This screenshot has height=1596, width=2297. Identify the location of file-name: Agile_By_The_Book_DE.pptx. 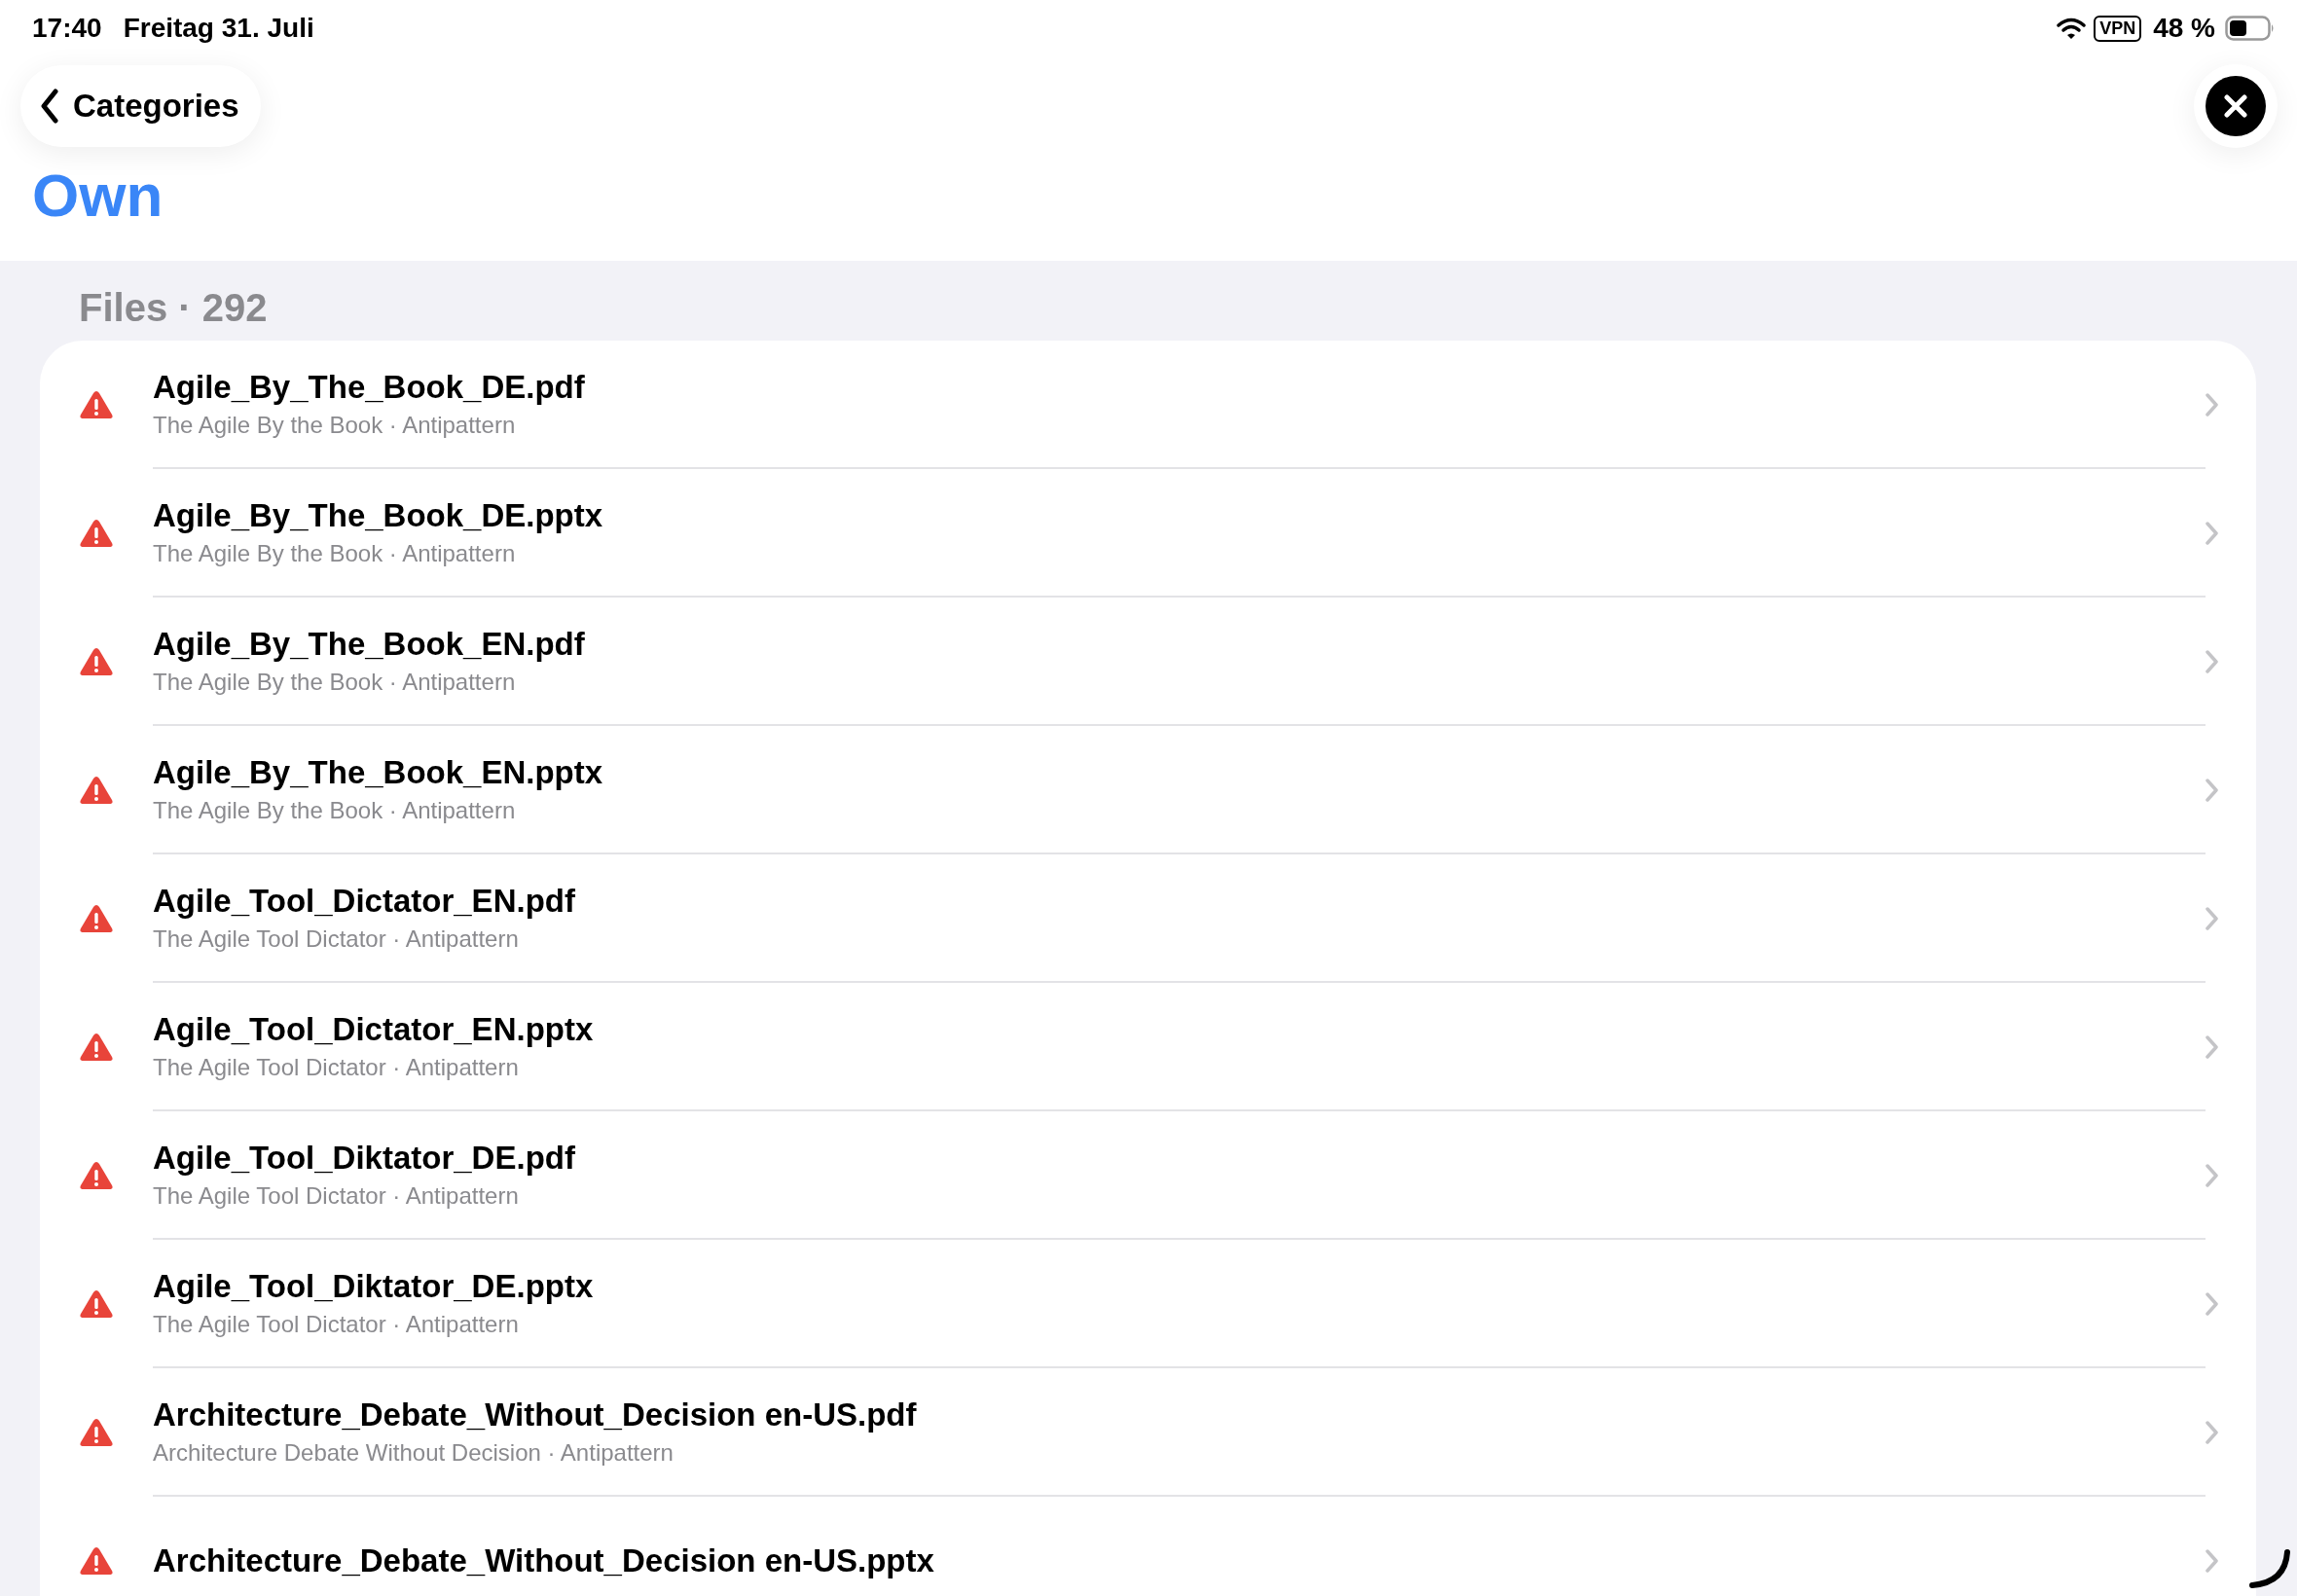
(379, 515).